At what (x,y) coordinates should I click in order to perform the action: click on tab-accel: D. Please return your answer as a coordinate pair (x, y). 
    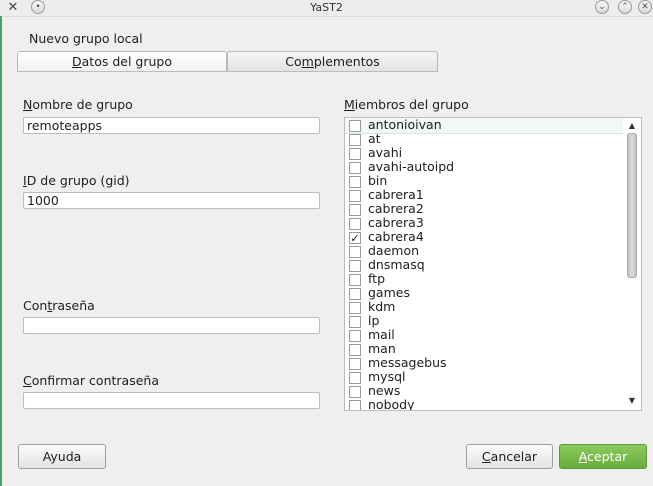
    Looking at the image, I should click on (77, 61).